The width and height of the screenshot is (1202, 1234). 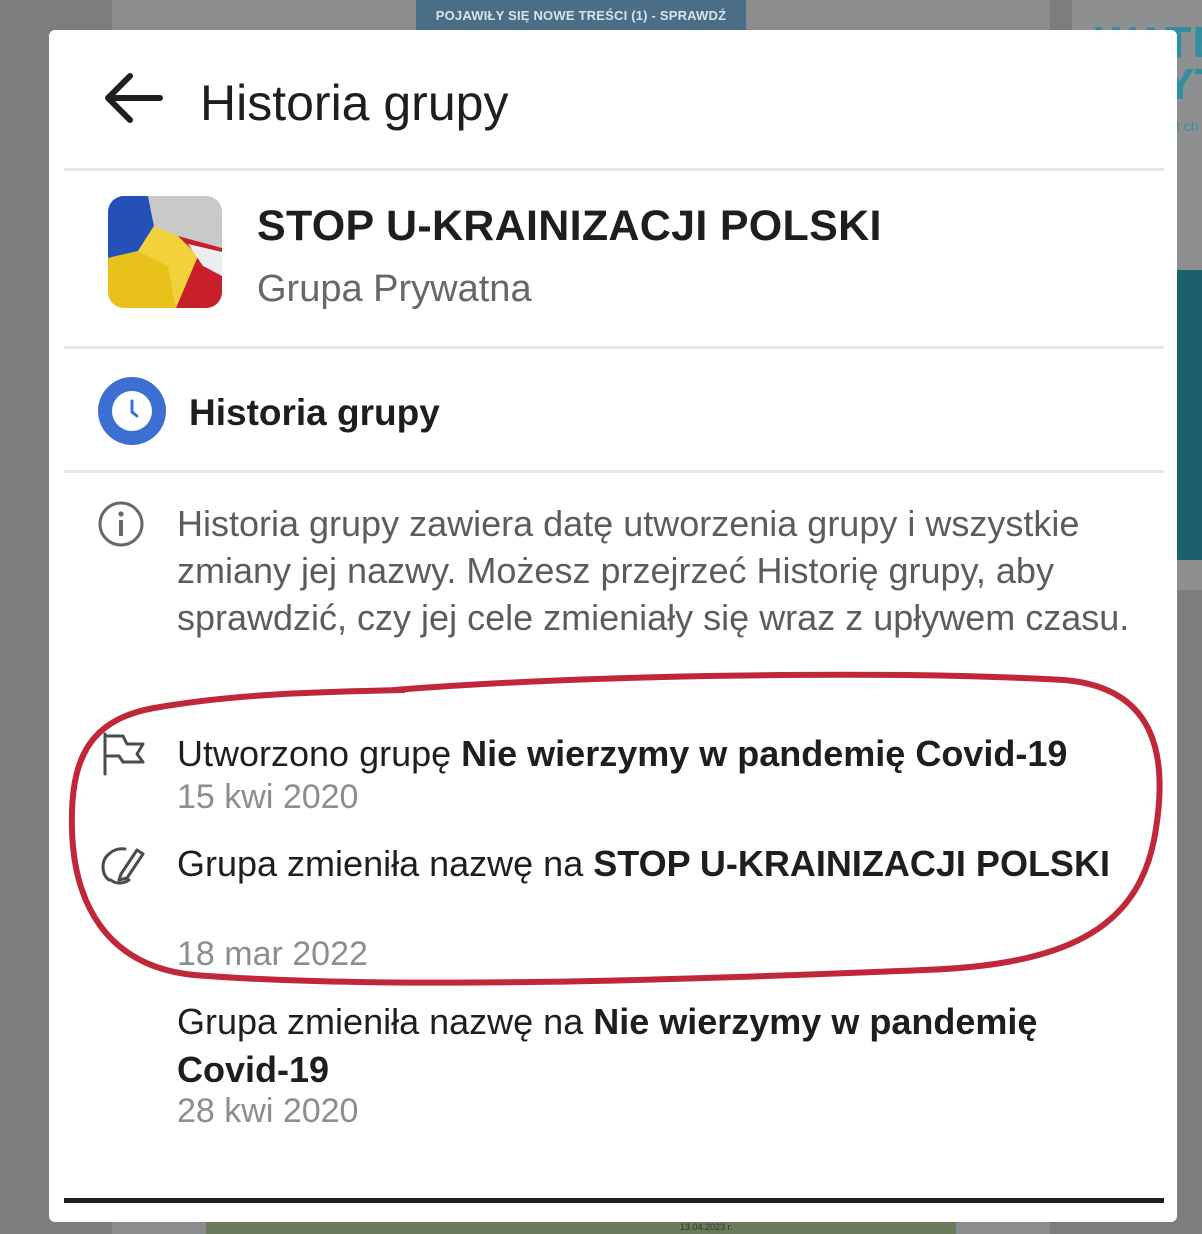 I want to click on background-ad-graphic, so click(x=1189, y=415).